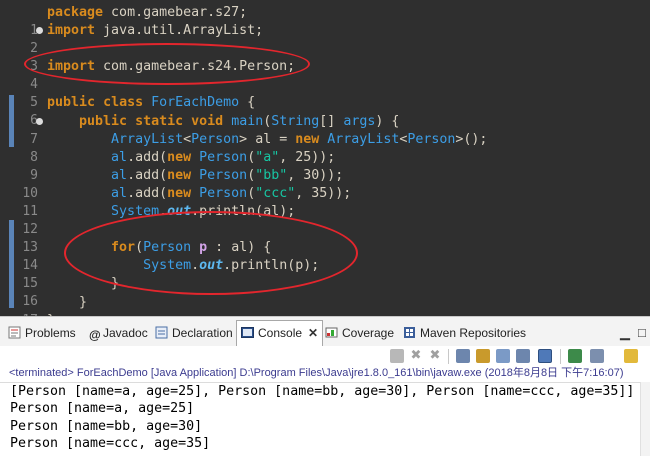 The image size is (650, 456). What do you see at coordinates (416, 356) in the screenshot?
I see `remove-launch-icon: ✖` at bounding box center [416, 356].